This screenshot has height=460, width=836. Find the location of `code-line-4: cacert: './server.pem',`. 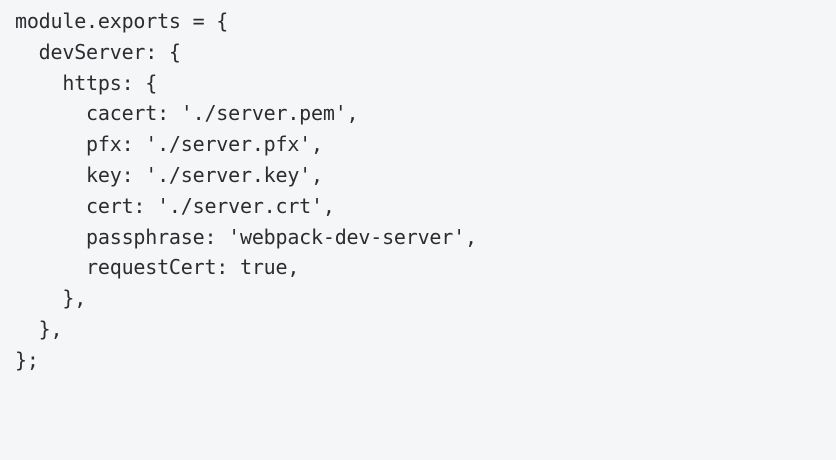

code-line-4: cacert: './server.pem', is located at coordinates (187, 113).